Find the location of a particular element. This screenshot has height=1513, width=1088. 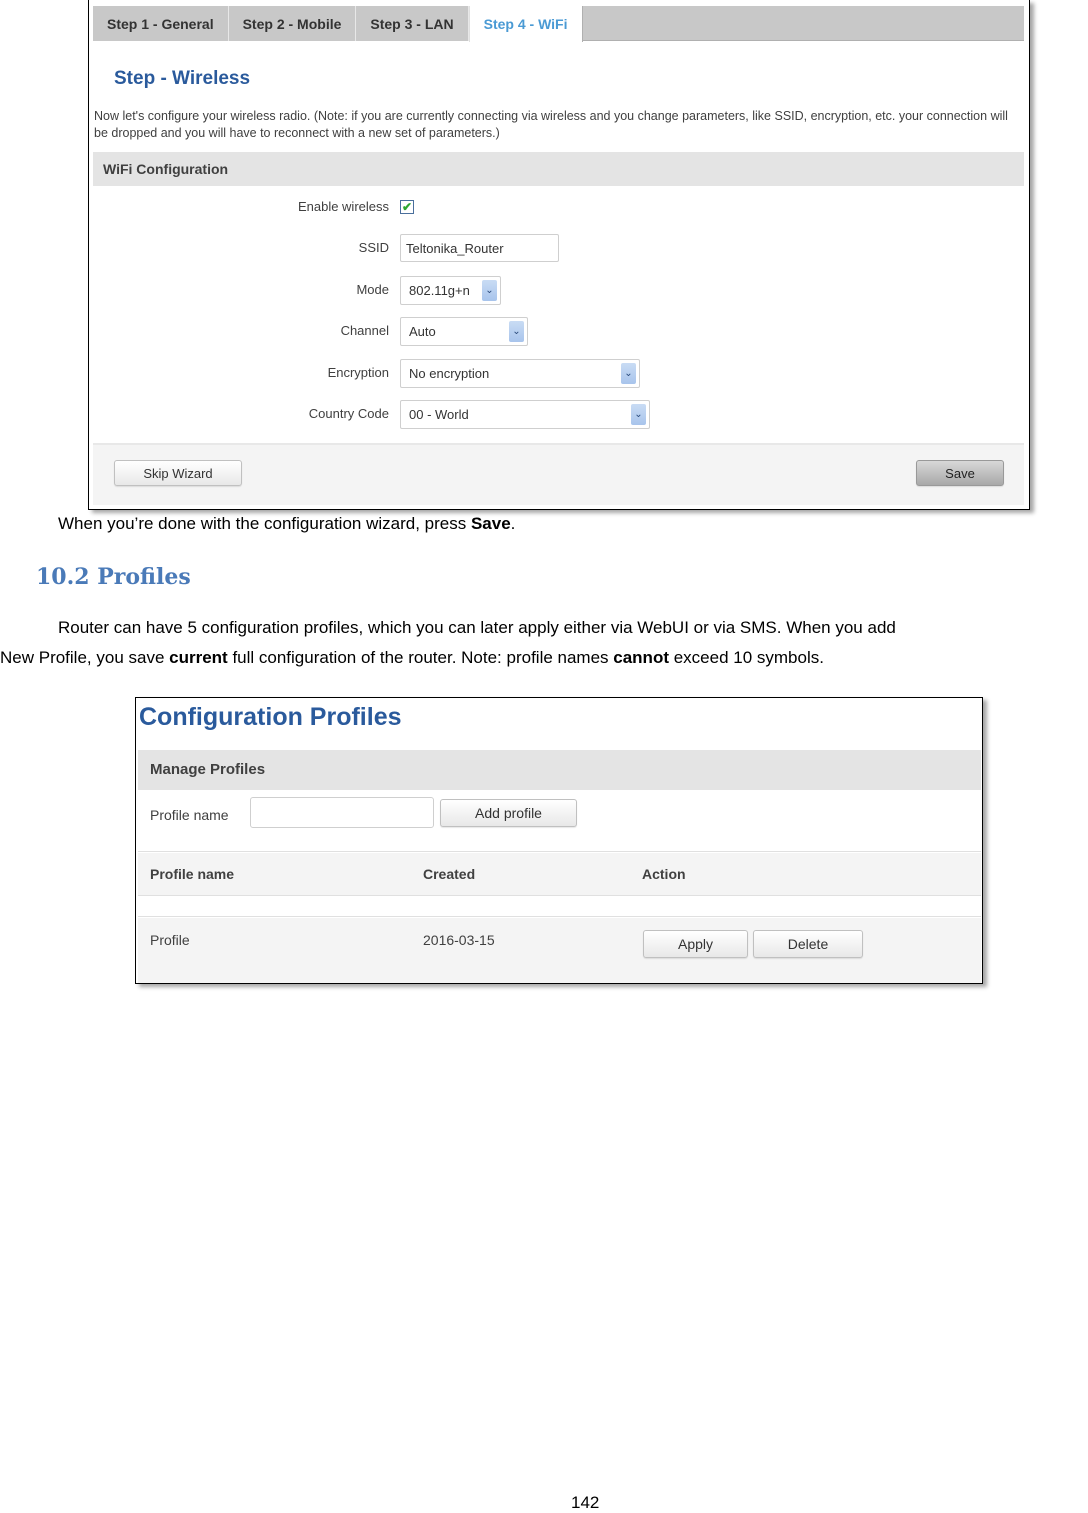

save-button: Save is located at coordinates (960, 473).